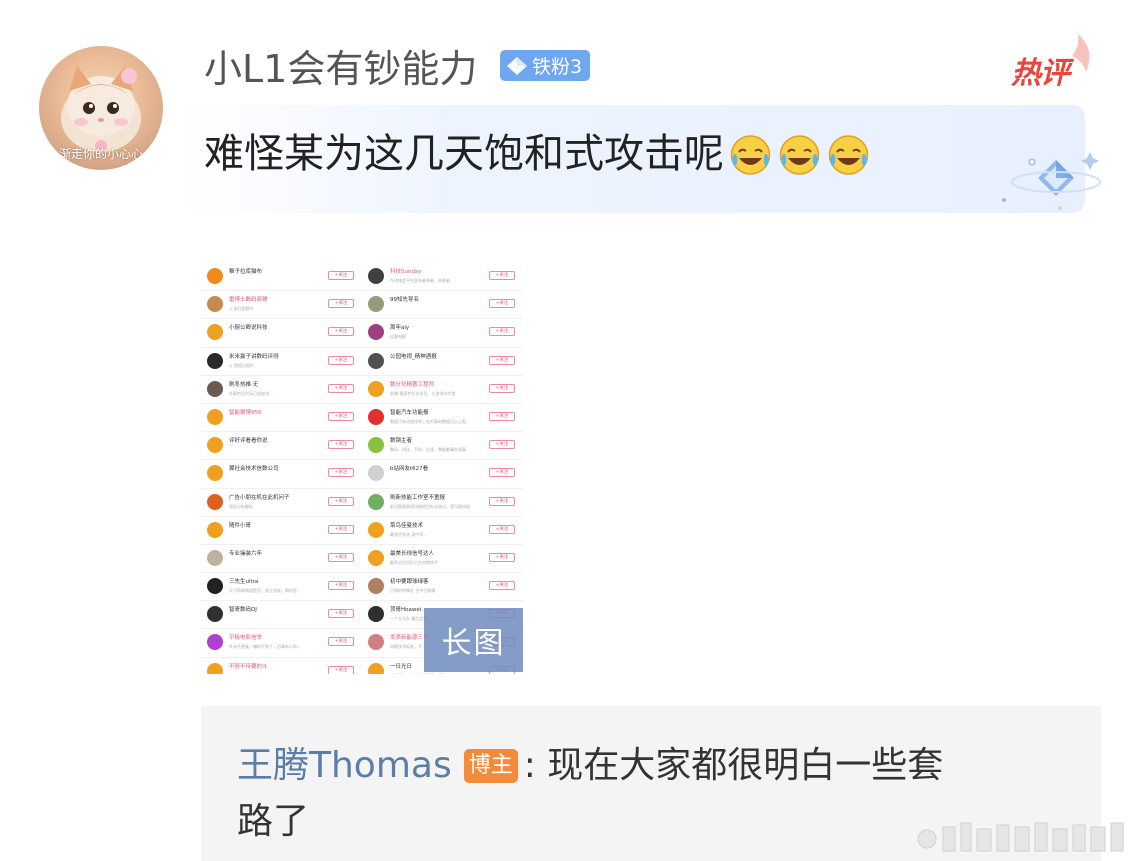 The image size is (1139, 861). Describe the element at coordinates (442, 446) in the screenshot. I see `follow-list-row: 数钢主者 数码、科技、手机、后续、数据着事件说事 +关注` at that location.